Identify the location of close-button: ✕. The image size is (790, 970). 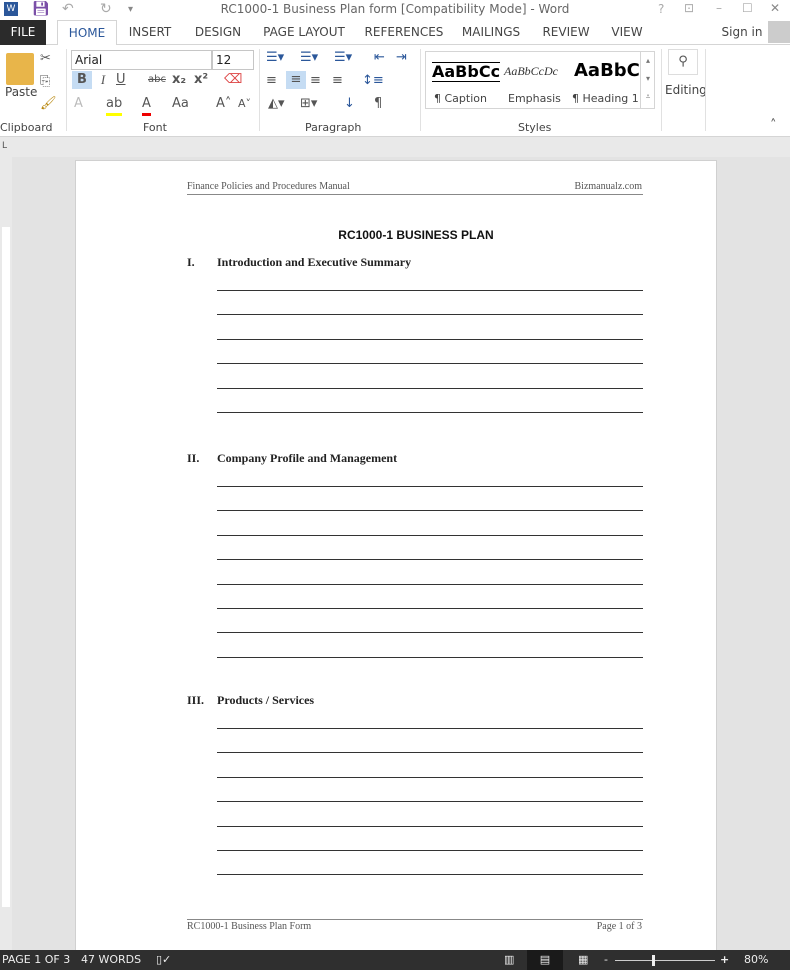
(775, 8).